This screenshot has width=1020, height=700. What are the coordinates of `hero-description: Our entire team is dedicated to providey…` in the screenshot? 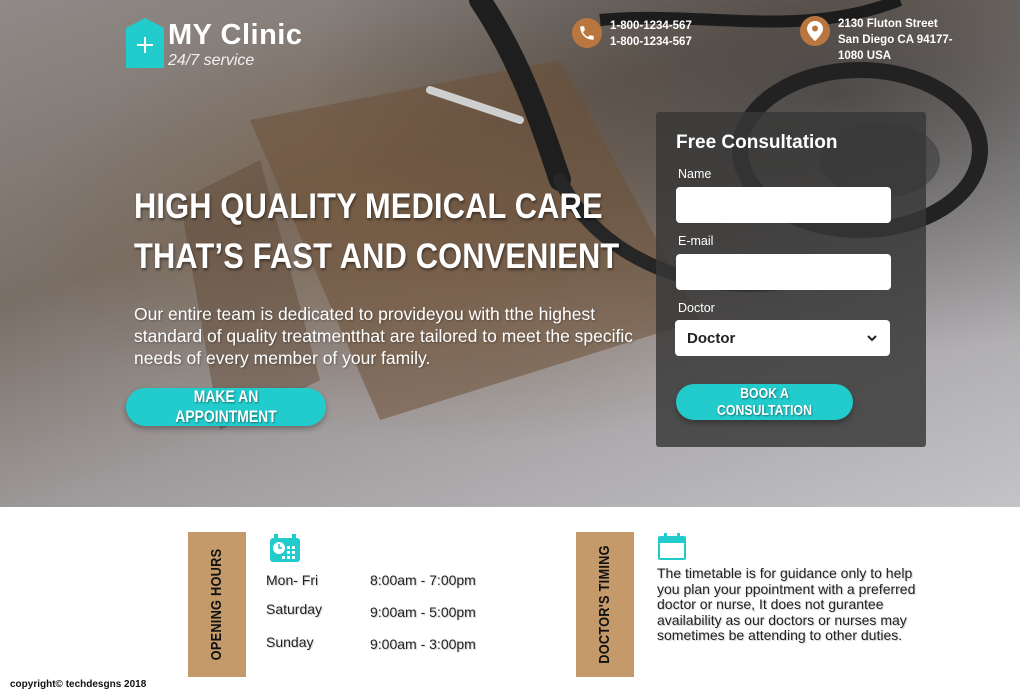 It's located at (384, 336).